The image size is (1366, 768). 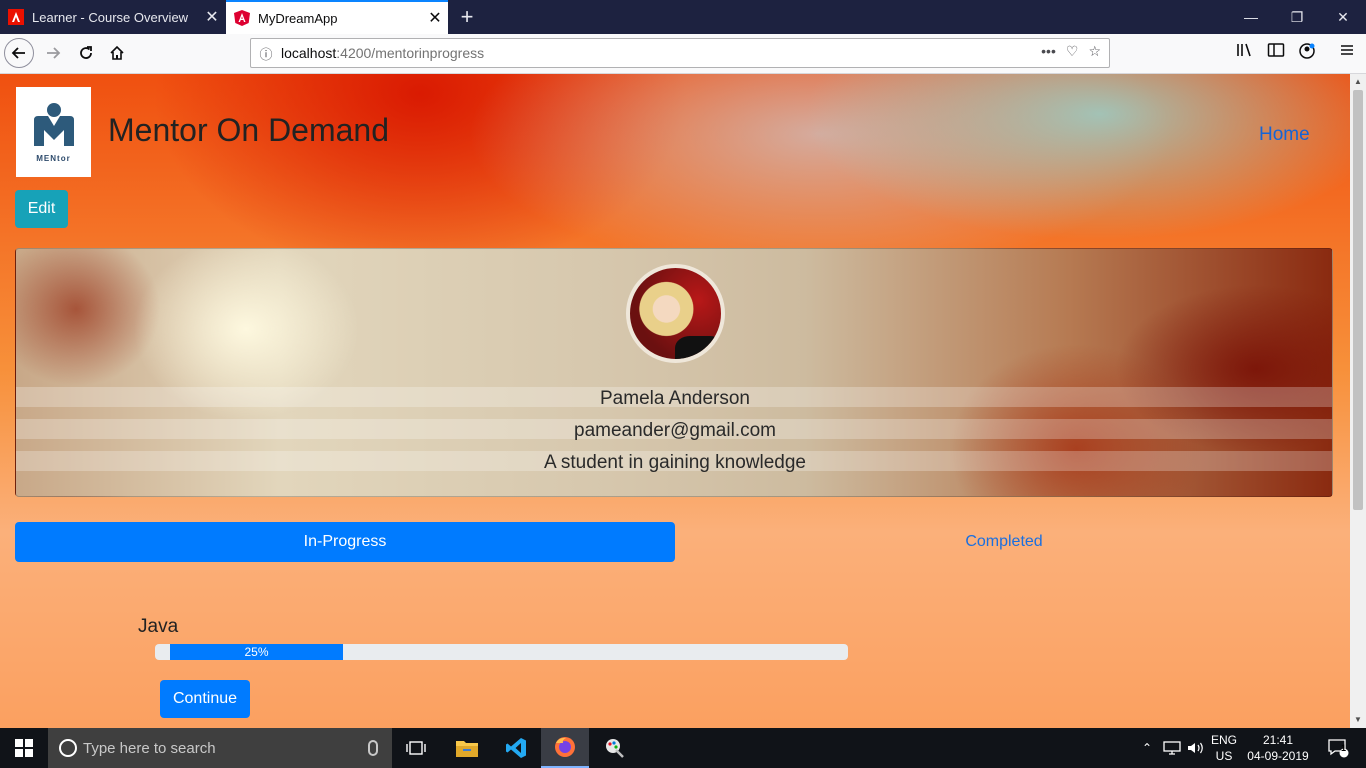 I want to click on clock-time: 21:41, so click(x=1278, y=740).